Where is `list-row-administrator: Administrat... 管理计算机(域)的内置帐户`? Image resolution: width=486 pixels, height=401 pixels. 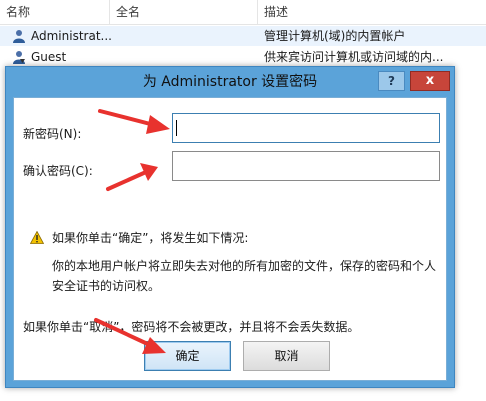 list-row-administrator: Administrat... 管理计算机(域)的内置帐户 is located at coordinates (243, 36).